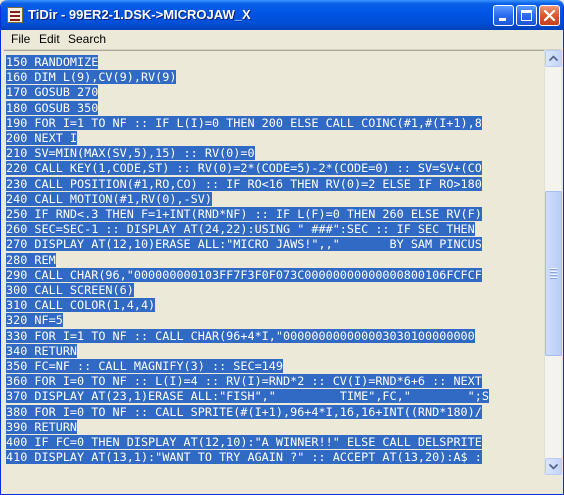 The width and height of the screenshot is (564, 495). Describe the element at coordinates (20, 39) in the screenshot. I see `menu-file: File` at that location.